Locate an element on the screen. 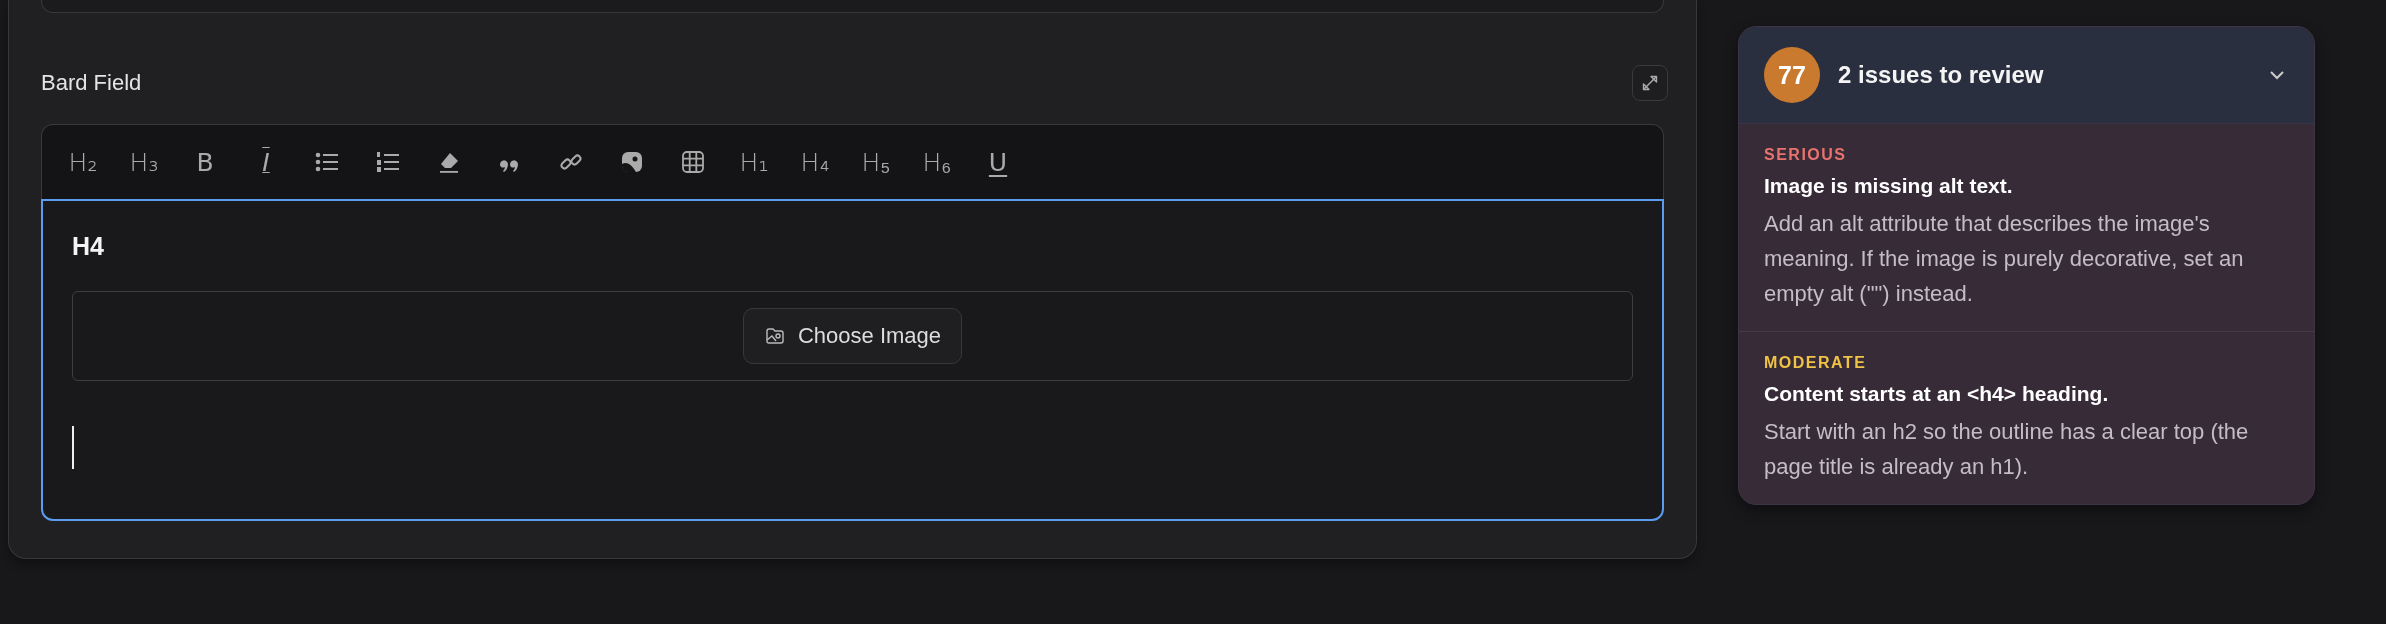  chevron-icon is located at coordinates (2277, 75).